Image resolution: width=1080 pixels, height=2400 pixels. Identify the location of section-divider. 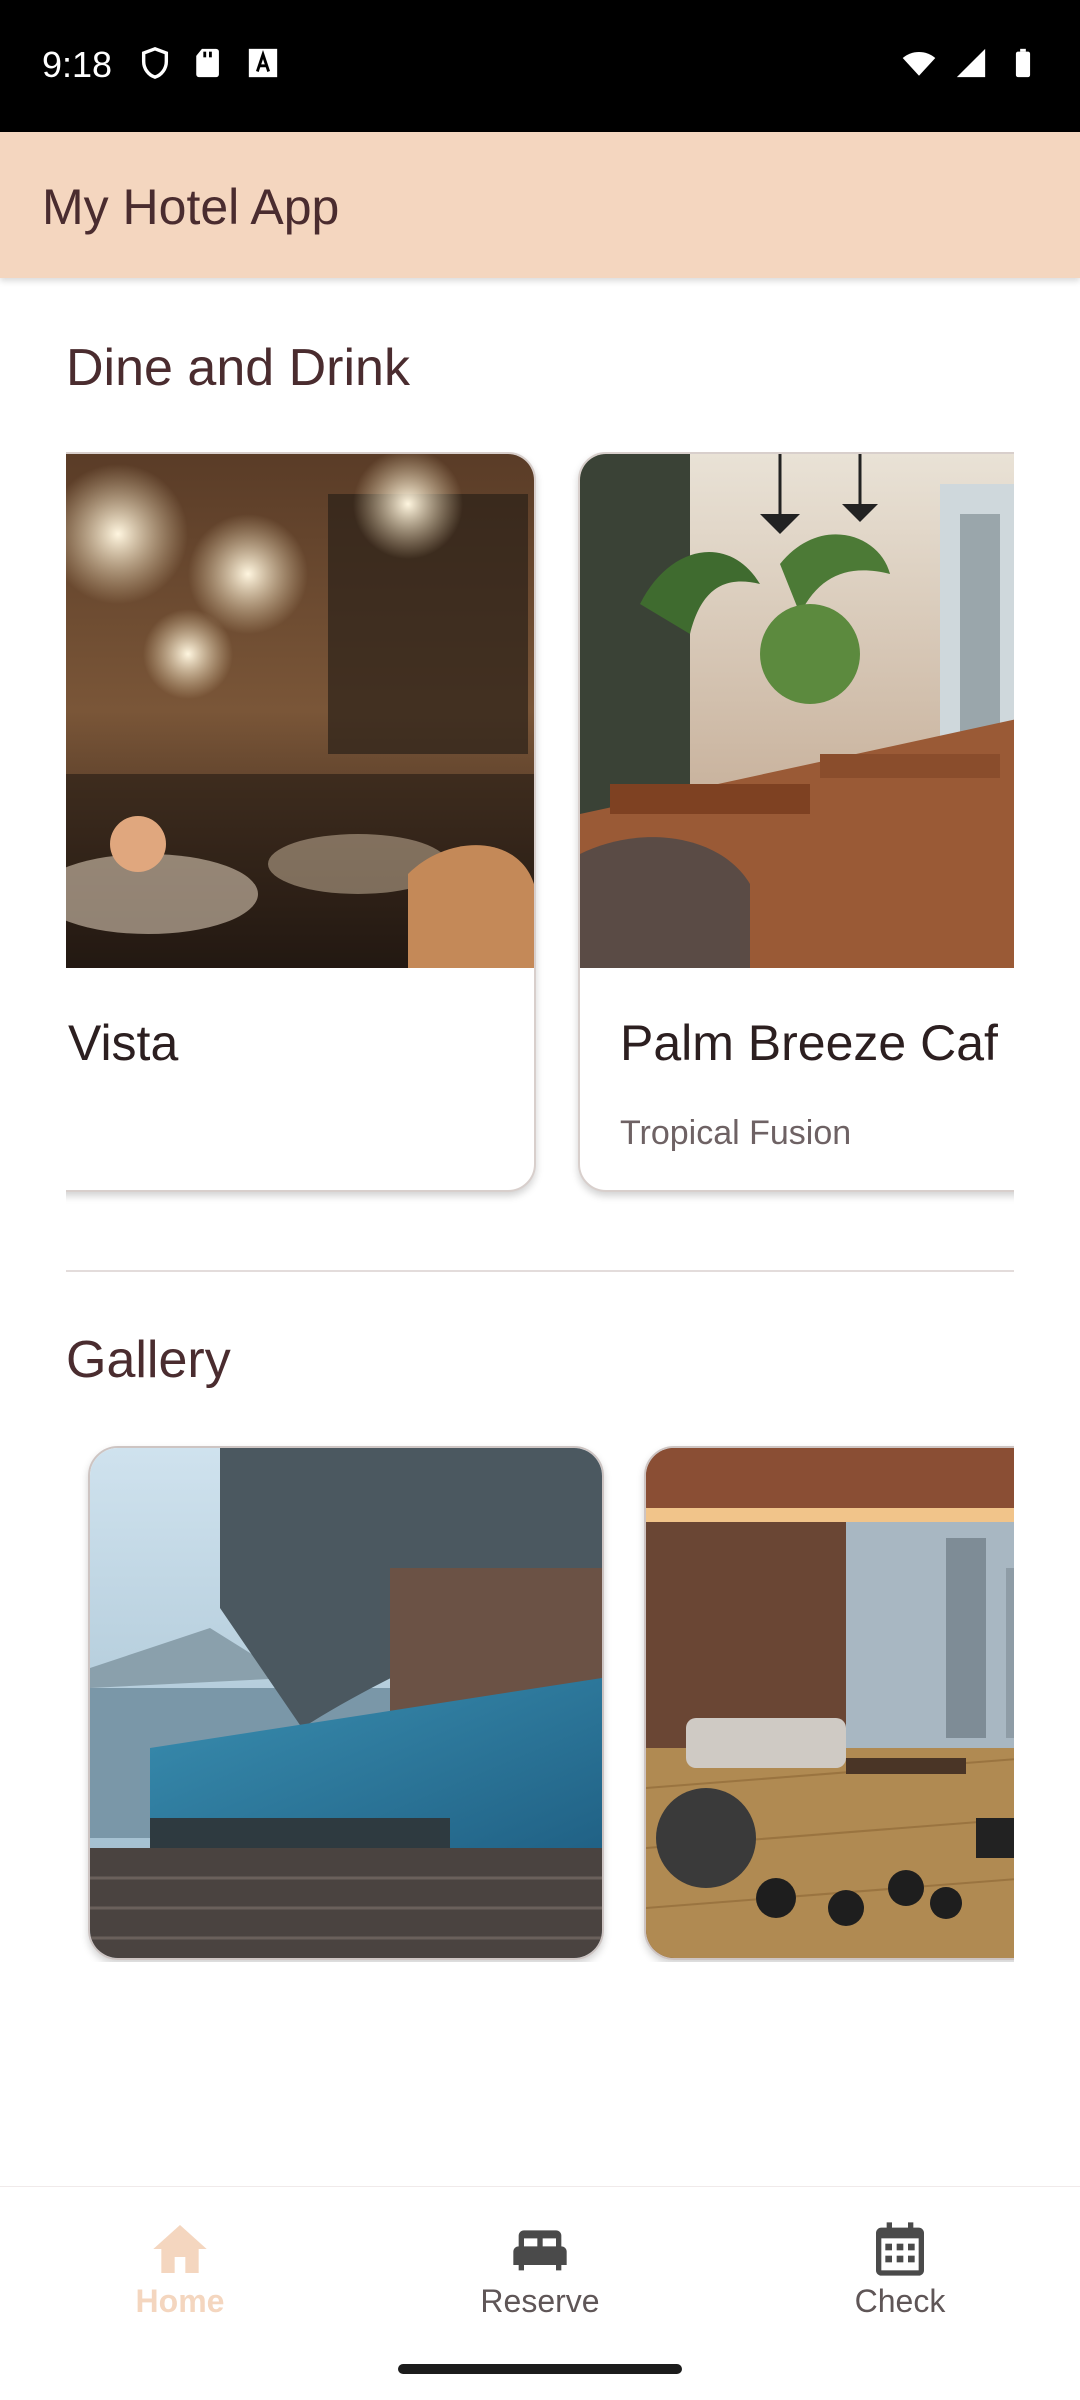
(540, 1271).